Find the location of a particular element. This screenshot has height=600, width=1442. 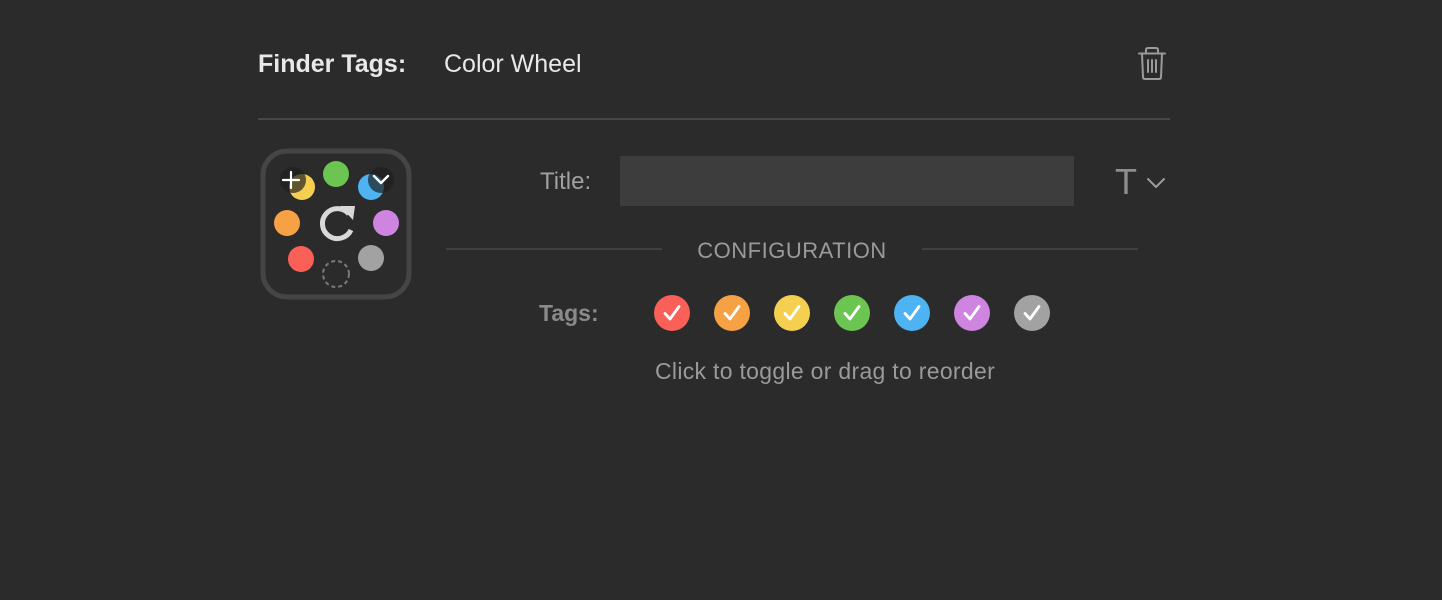

check-shadow is located at coordinates (381, 180).